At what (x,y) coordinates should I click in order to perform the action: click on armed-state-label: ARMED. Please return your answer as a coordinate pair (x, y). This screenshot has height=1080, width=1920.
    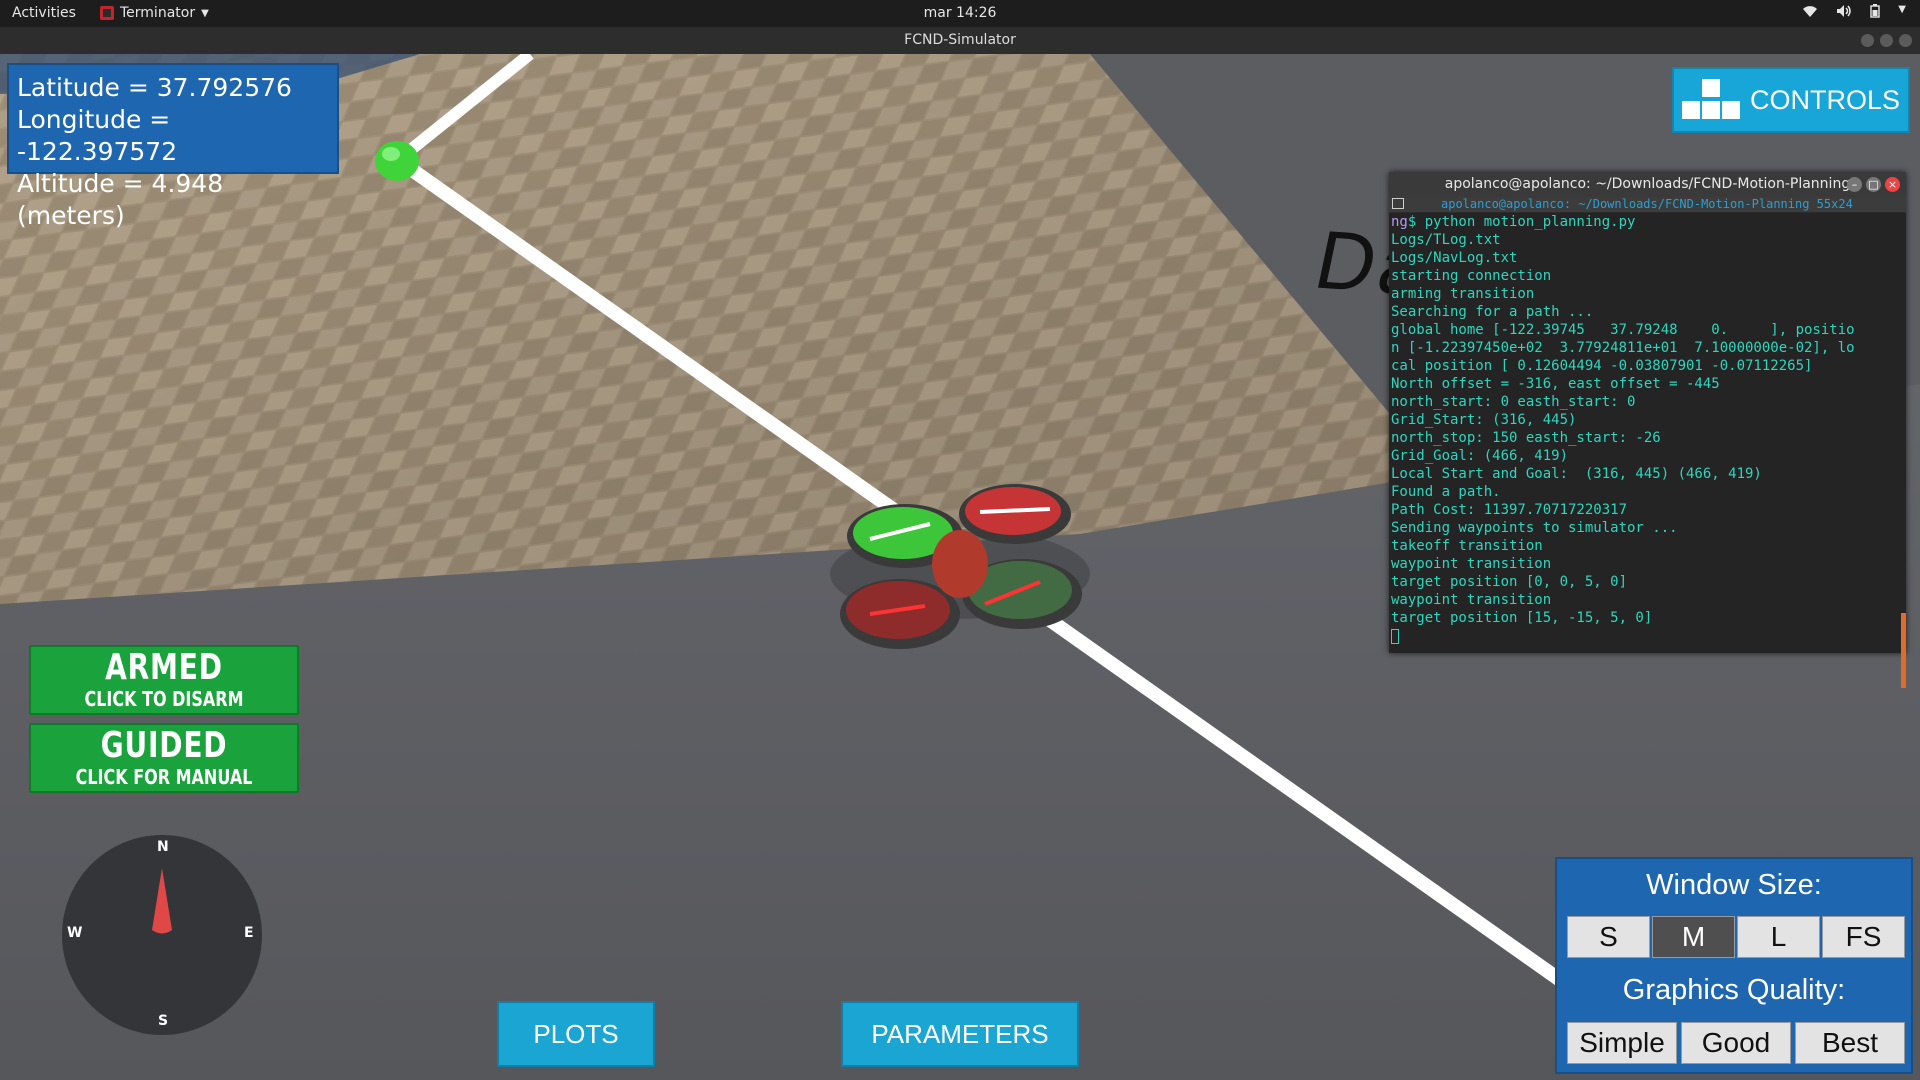
    Looking at the image, I should click on (164, 667).